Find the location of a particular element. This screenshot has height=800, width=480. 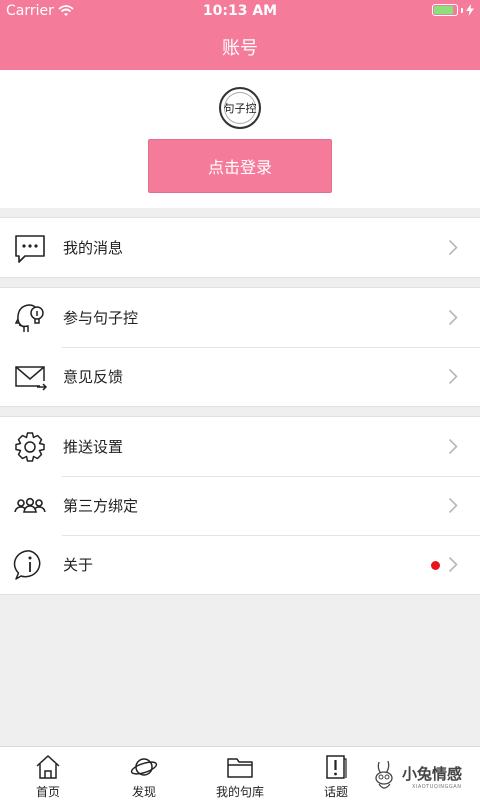

menu-item-participate: 参与句子控 is located at coordinates (240, 317).